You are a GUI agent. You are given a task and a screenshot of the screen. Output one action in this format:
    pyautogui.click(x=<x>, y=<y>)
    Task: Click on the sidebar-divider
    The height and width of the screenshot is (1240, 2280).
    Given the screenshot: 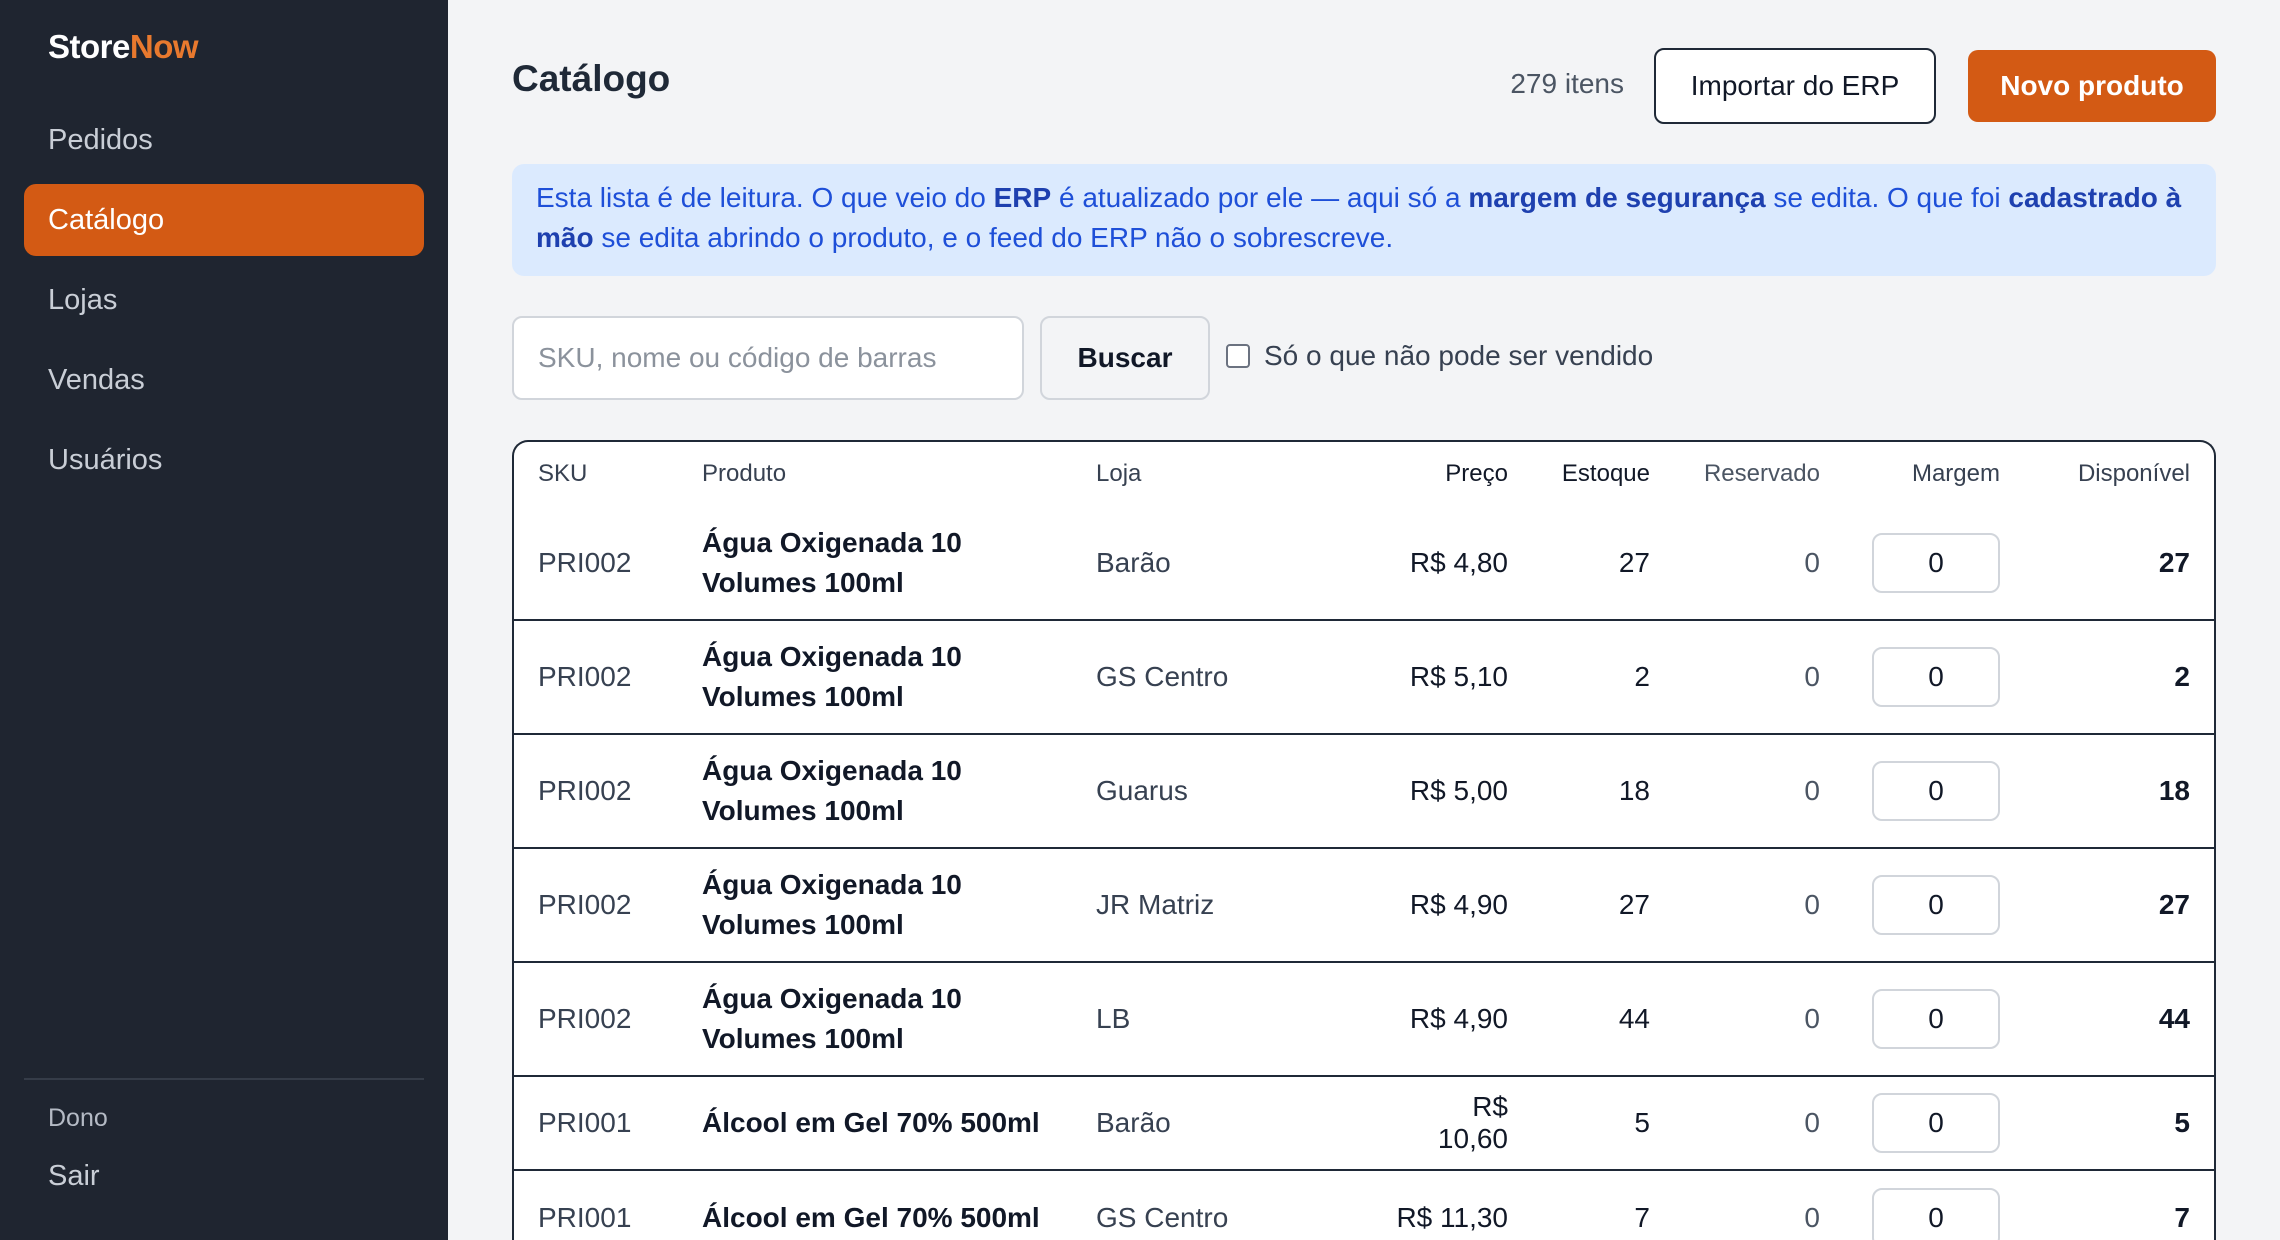 What is the action you would take?
    pyautogui.click(x=224, y=1079)
    